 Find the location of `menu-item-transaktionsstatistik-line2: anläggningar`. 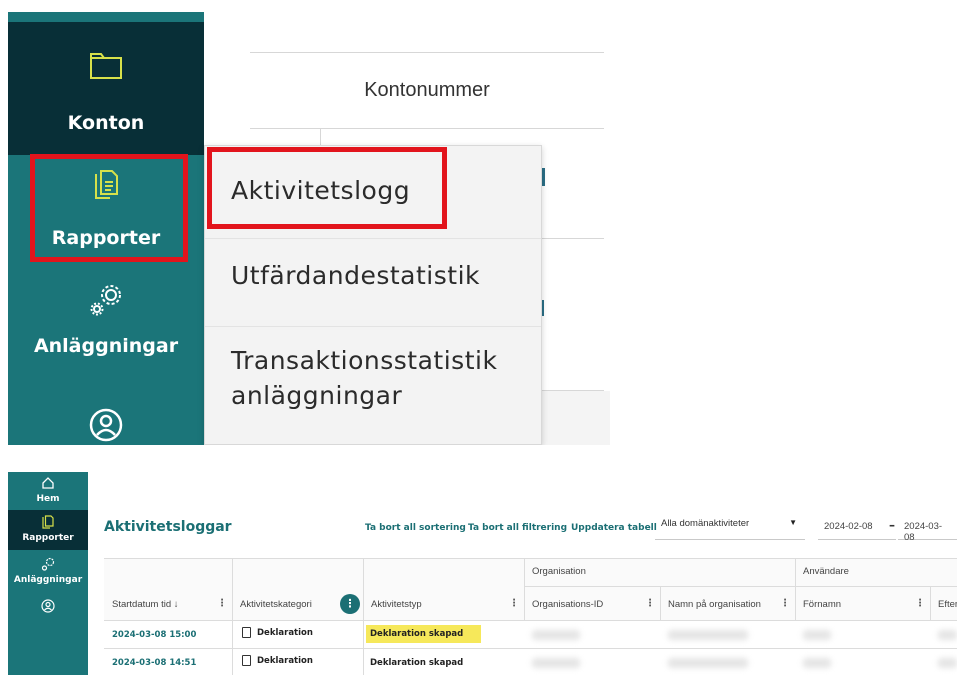

menu-item-transaktionsstatistik-line2: anläggningar is located at coordinates (316, 395).